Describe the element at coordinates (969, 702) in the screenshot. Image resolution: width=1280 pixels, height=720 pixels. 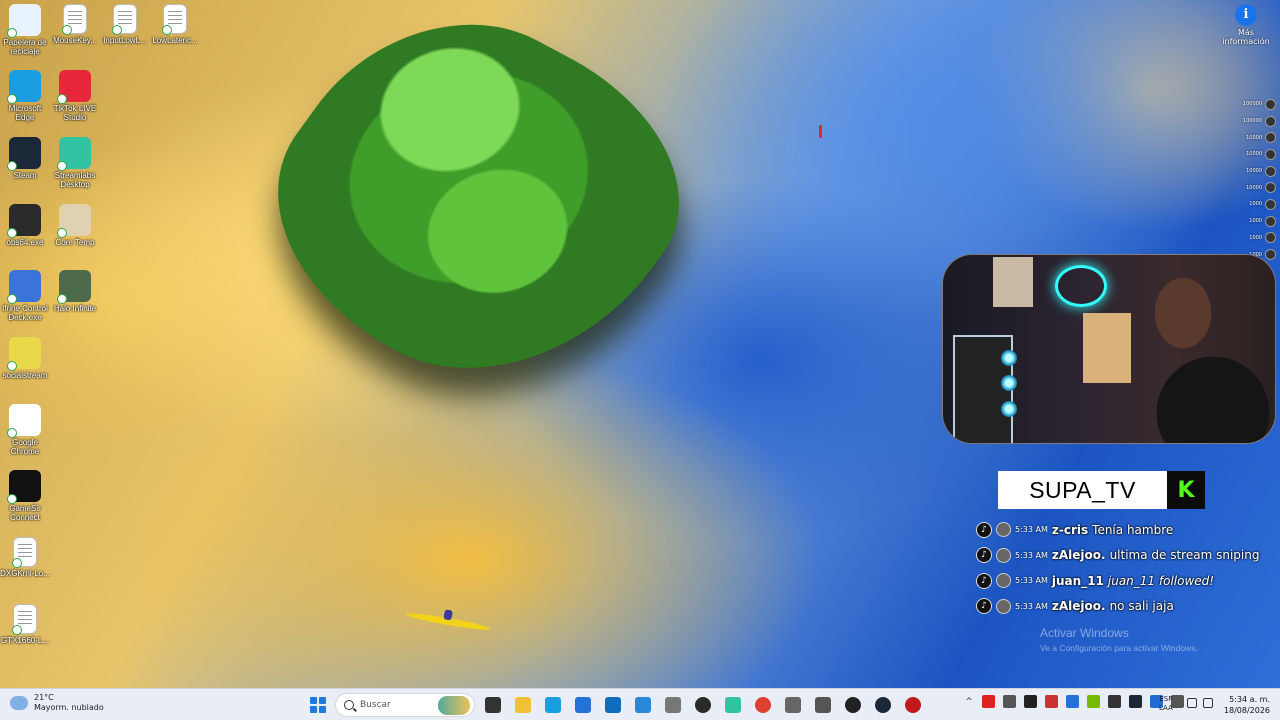
I see `show-hidden-icons-chevron-icon: ^` at that location.